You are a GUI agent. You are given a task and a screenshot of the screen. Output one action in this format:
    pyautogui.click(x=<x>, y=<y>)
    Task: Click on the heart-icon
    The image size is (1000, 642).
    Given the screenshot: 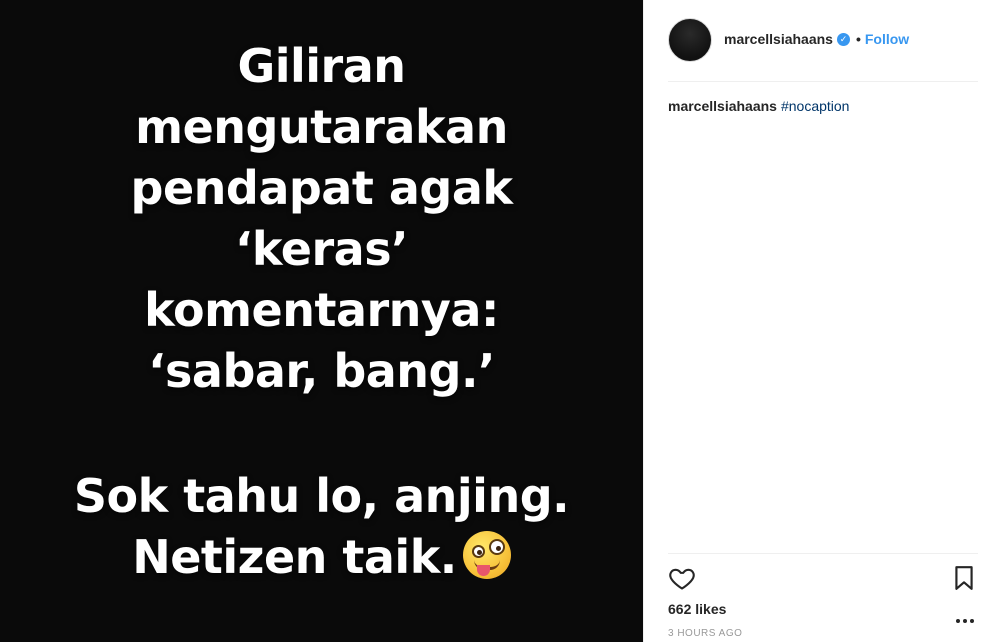 What is the action you would take?
    pyautogui.click(x=682, y=578)
    